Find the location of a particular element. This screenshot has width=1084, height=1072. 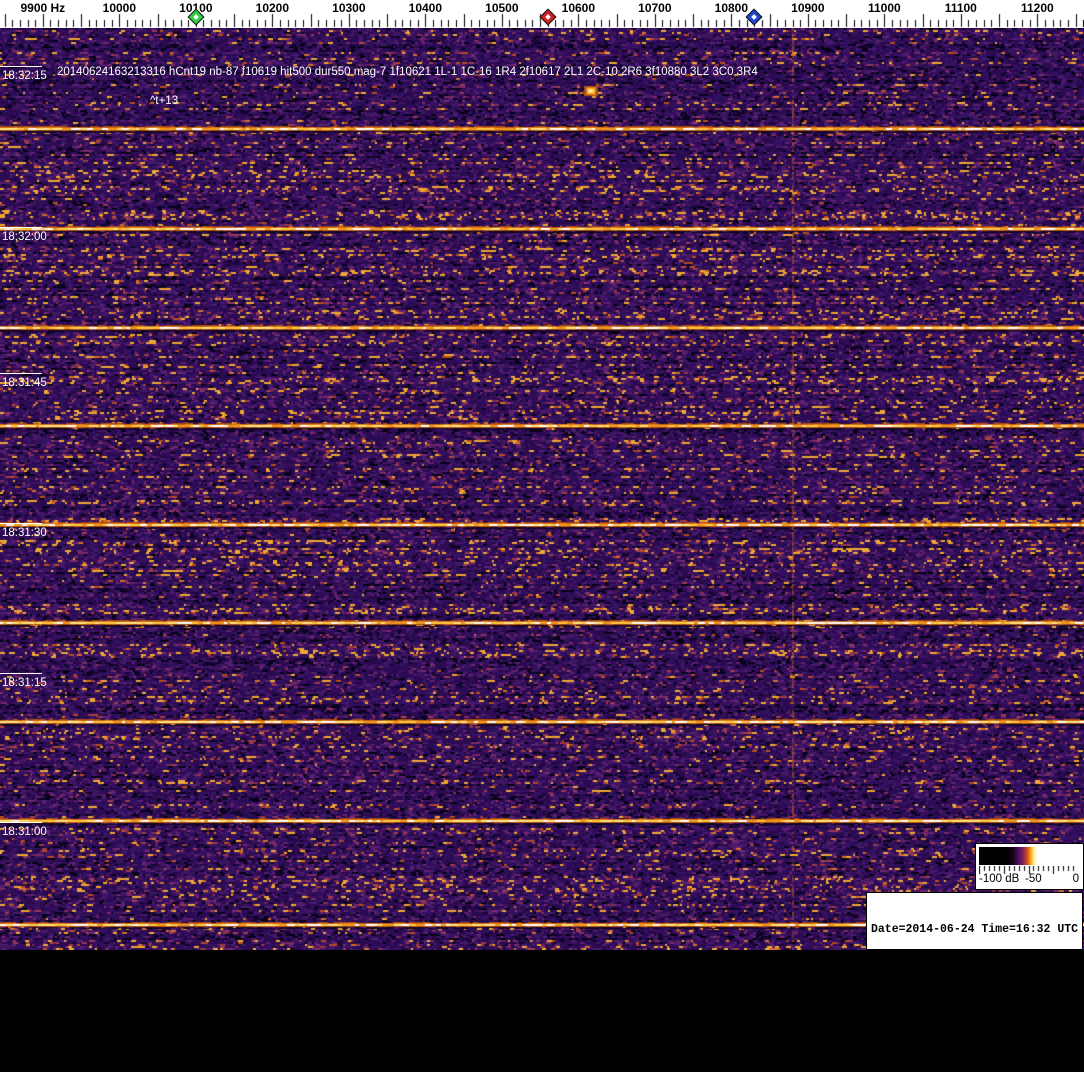

freq-tick-label: 10600 is located at coordinates (578, 8).